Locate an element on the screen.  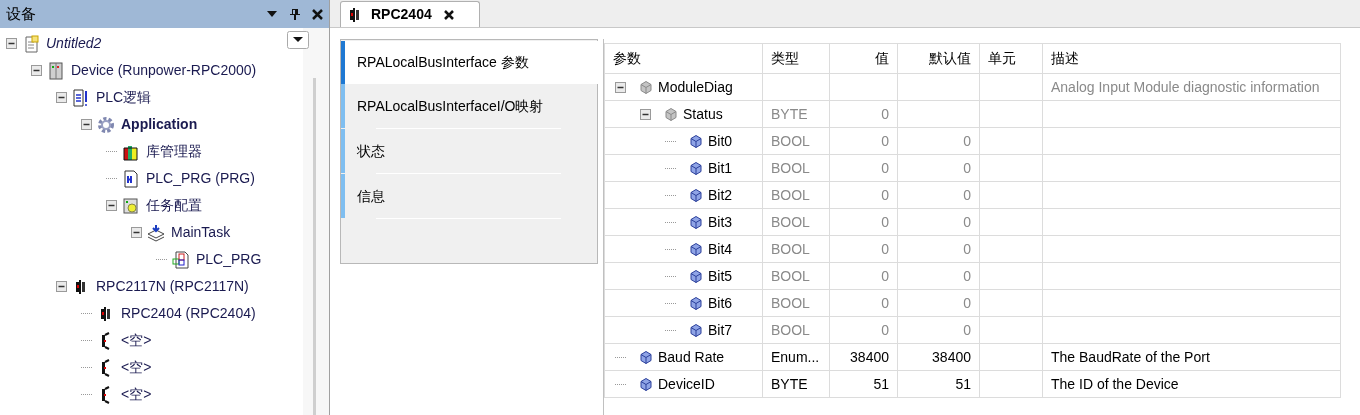
column-header: 单元 is located at coordinates (1011, 58).